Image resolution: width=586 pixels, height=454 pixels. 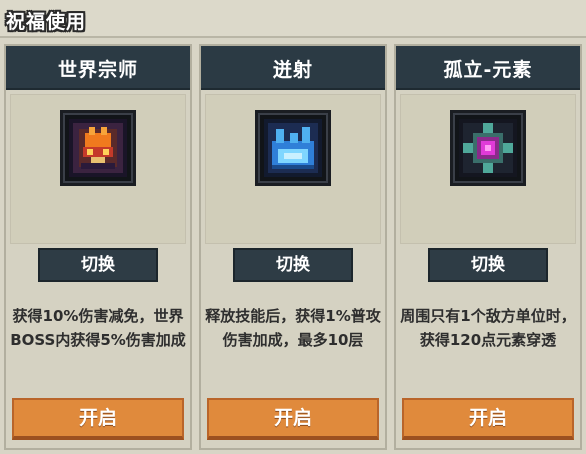 What do you see at coordinates (98, 328) in the screenshot?
I see `card-description: 获得10%伤害减免，世界BOSS内获得5%伤害加成` at bounding box center [98, 328].